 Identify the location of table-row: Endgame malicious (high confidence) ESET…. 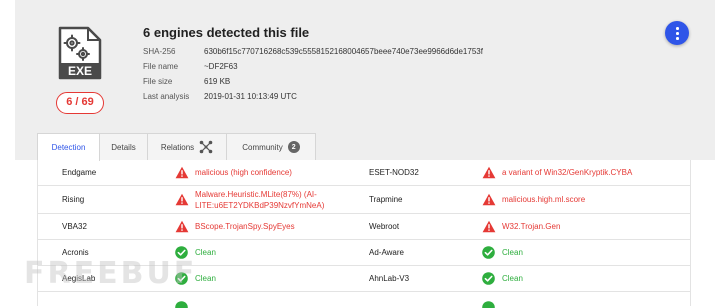
(364, 173).